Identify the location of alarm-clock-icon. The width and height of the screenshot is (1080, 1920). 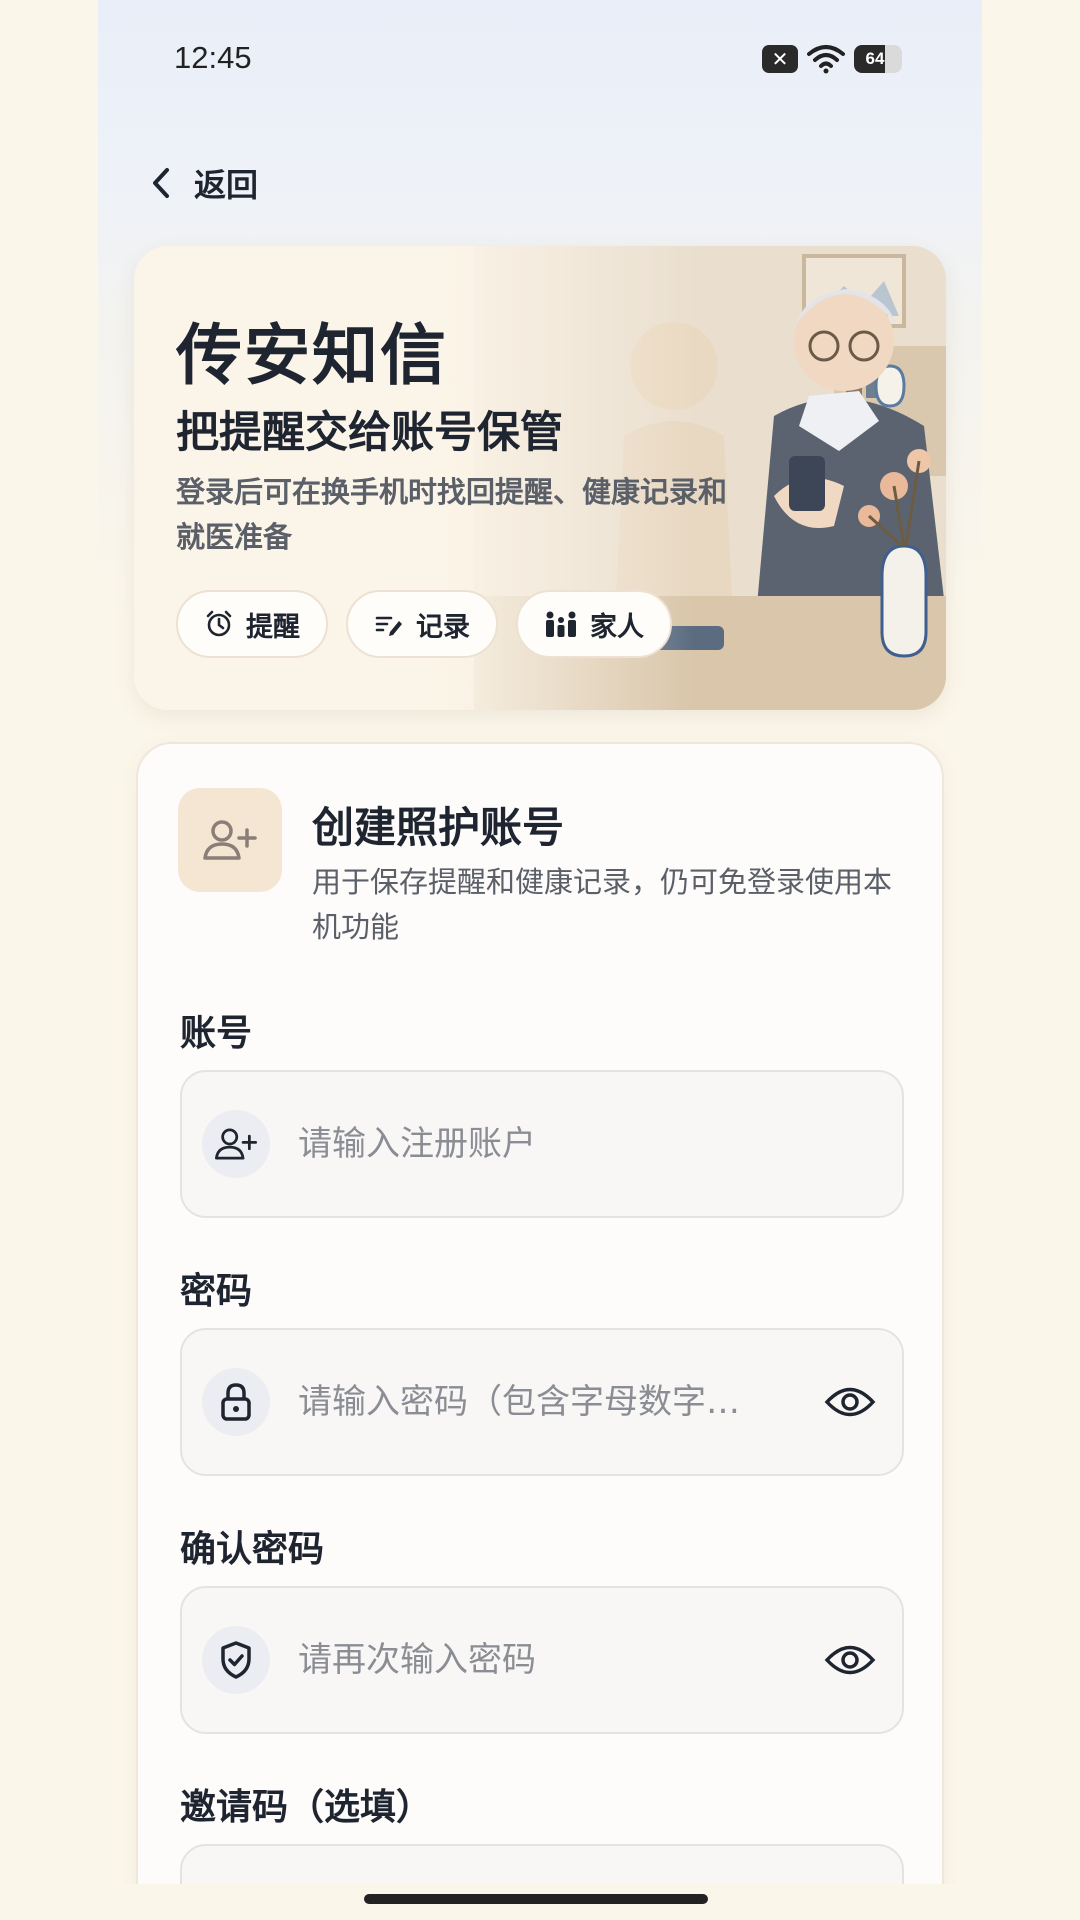
(219, 623).